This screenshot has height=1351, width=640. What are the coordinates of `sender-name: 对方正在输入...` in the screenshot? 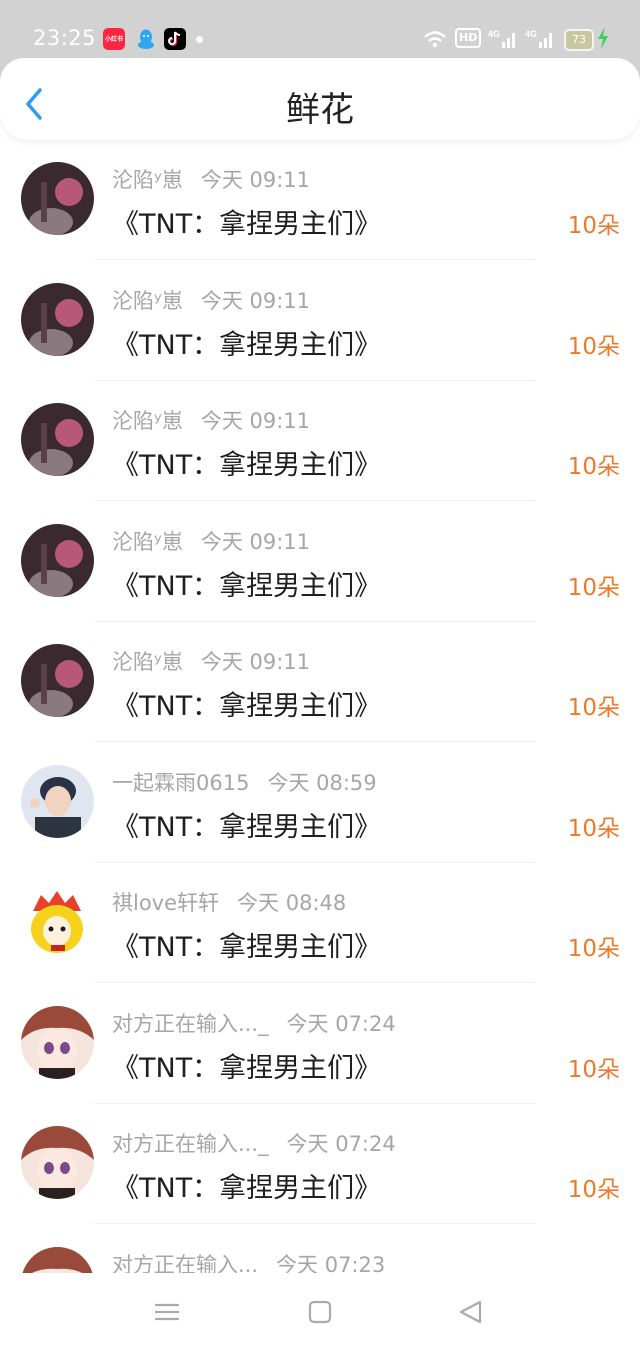 It's located at (185, 1263).